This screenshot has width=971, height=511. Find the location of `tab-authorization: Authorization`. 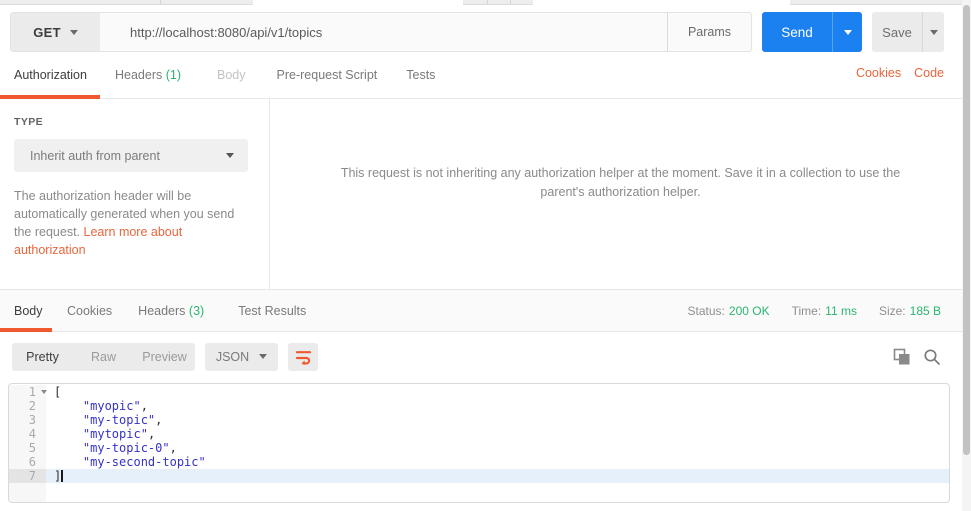

tab-authorization: Authorization is located at coordinates (50, 75).